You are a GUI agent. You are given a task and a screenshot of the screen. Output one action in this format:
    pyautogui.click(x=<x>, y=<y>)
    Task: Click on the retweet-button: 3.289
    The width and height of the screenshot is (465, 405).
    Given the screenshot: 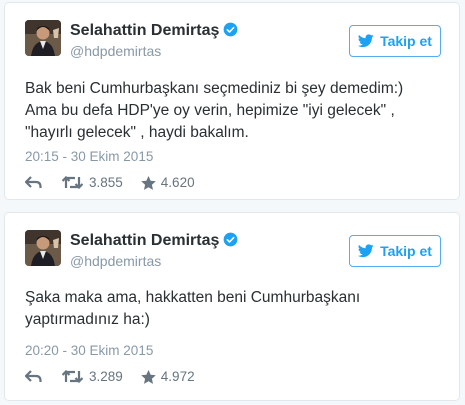 What is the action you would take?
    pyautogui.click(x=92, y=376)
    